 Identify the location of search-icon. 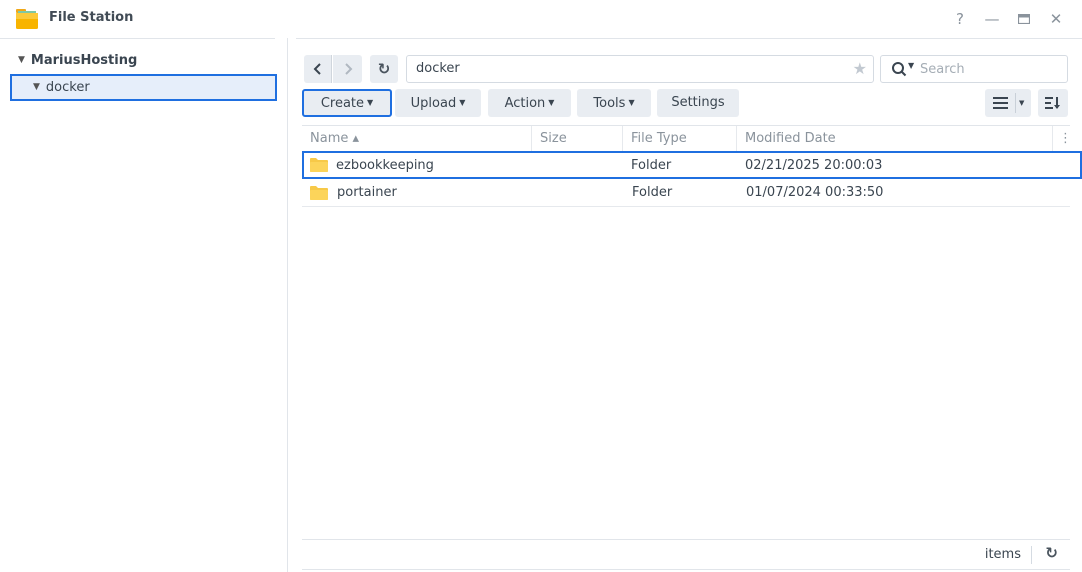
(899, 69).